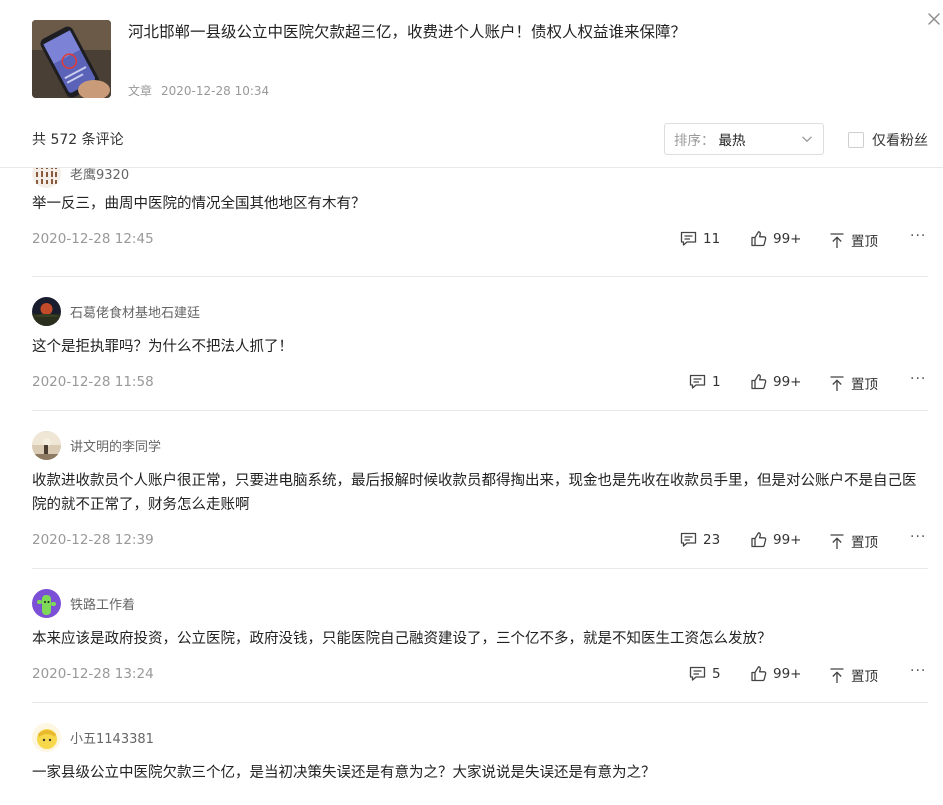 This screenshot has height=805, width=943. I want to click on comment-date: 2020-12-28 12:39, so click(93, 540).